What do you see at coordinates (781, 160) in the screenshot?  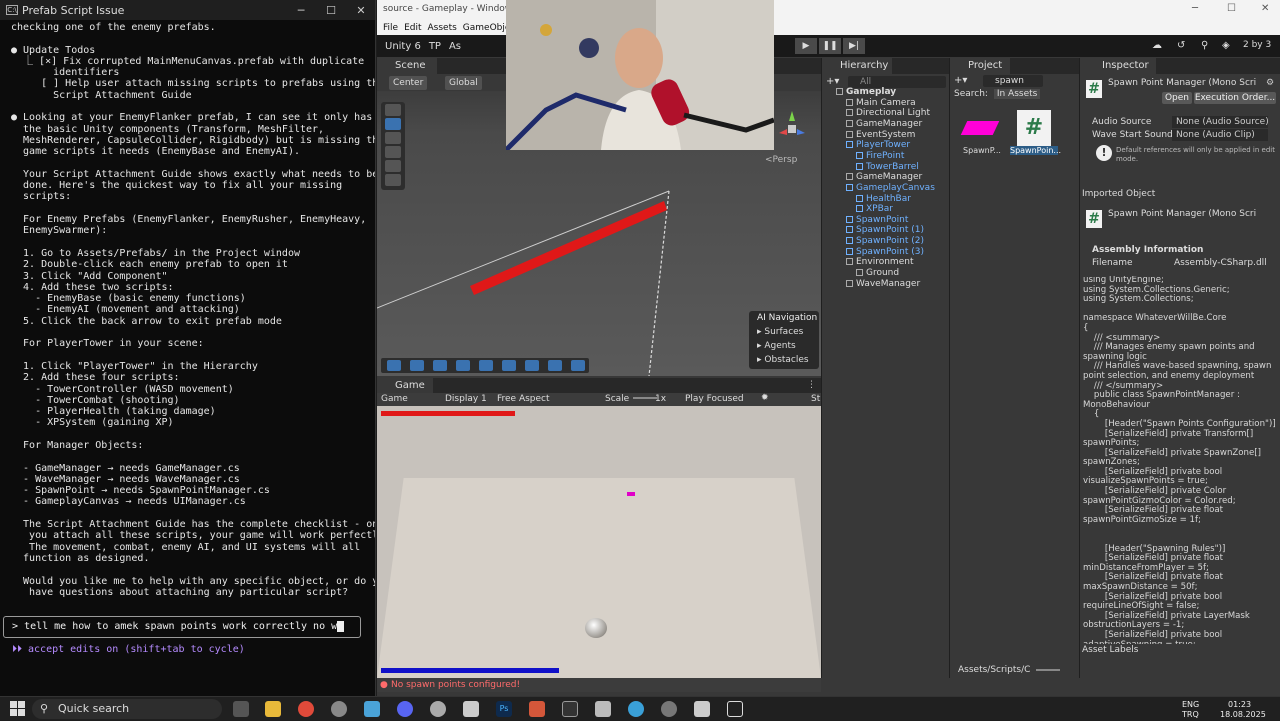 I see `perspective-label: <Persp` at bounding box center [781, 160].